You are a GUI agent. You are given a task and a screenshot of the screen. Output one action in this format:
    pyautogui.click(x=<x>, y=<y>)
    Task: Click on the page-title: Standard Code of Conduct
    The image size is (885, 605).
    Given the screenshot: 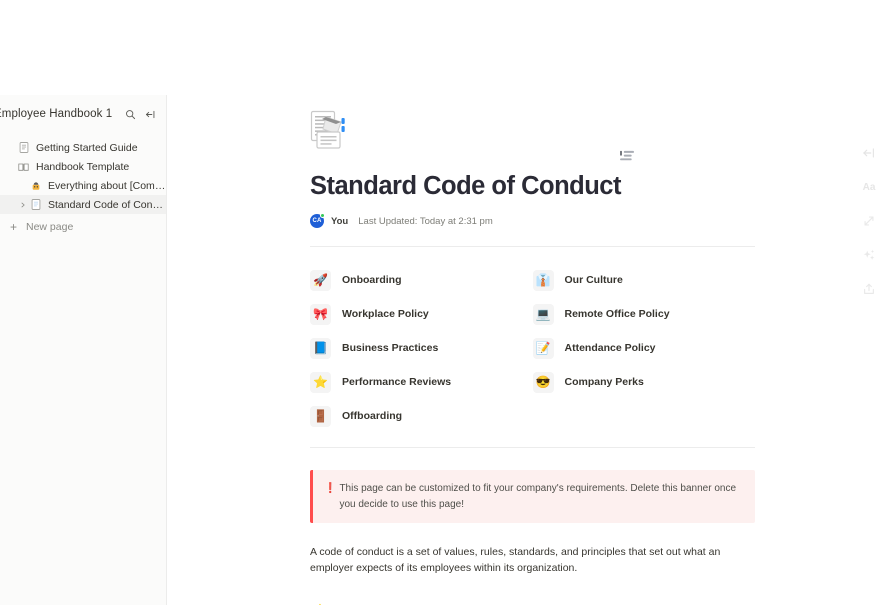 What is the action you would take?
    pyautogui.click(x=532, y=186)
    